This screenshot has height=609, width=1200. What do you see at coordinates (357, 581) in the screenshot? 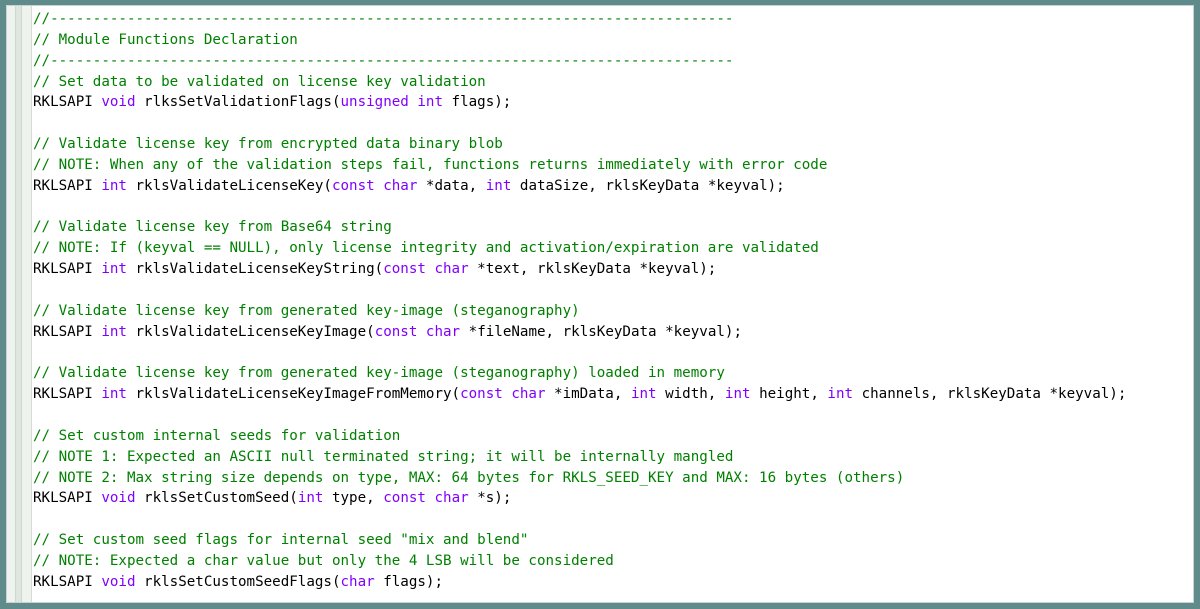
I see `code-keyword: char` at bounding box center [357, 581].